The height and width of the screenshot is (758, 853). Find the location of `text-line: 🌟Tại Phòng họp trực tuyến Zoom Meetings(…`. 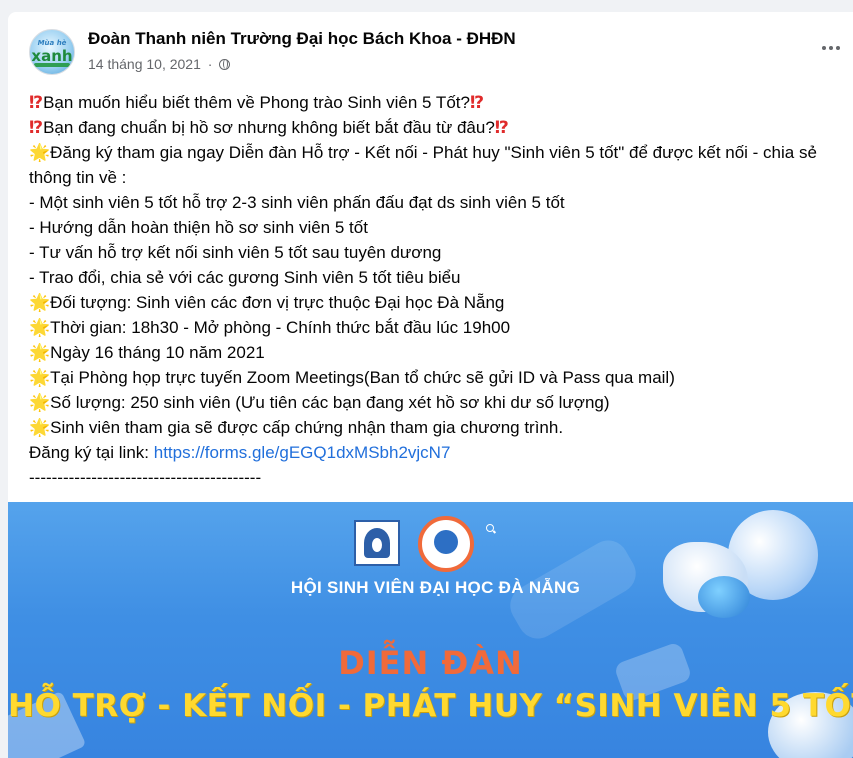

text-line: 🌟Tại Phòng họp trực tuyến Zoom Meetings(… is located at coordinates (352, 377).